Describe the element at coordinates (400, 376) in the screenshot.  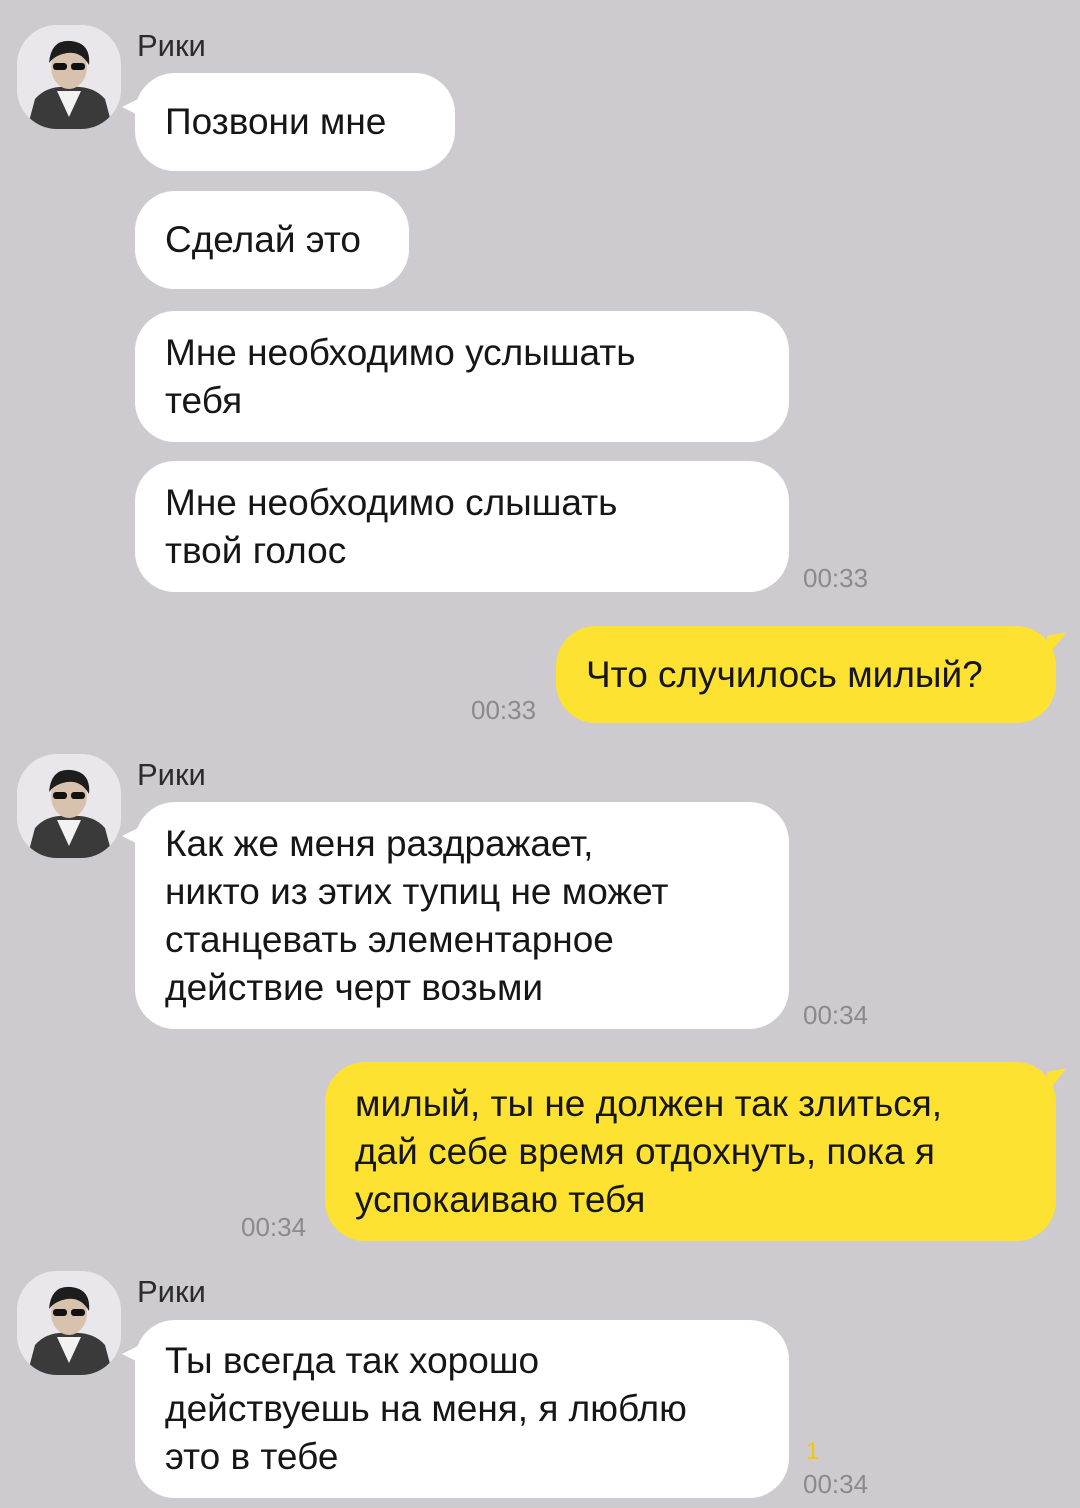
I see `message-text: Мне необходимо услышать тебя` at that location.